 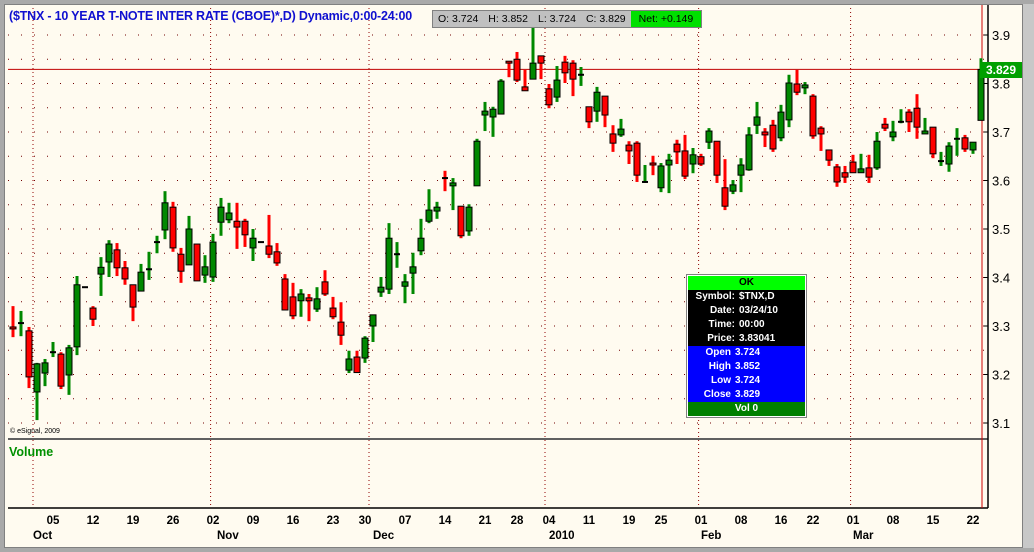 What do you see at coordinates (718, 352) in the screenshot?
I see `info-key: Open` at bounding box center [718, 352].